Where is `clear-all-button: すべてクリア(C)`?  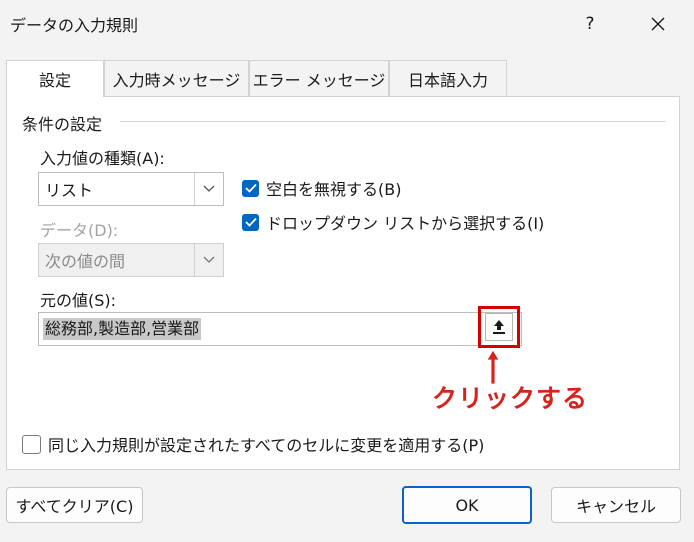
clear-all-button: すべてクリア(C) is located at coordinates (74, 505).